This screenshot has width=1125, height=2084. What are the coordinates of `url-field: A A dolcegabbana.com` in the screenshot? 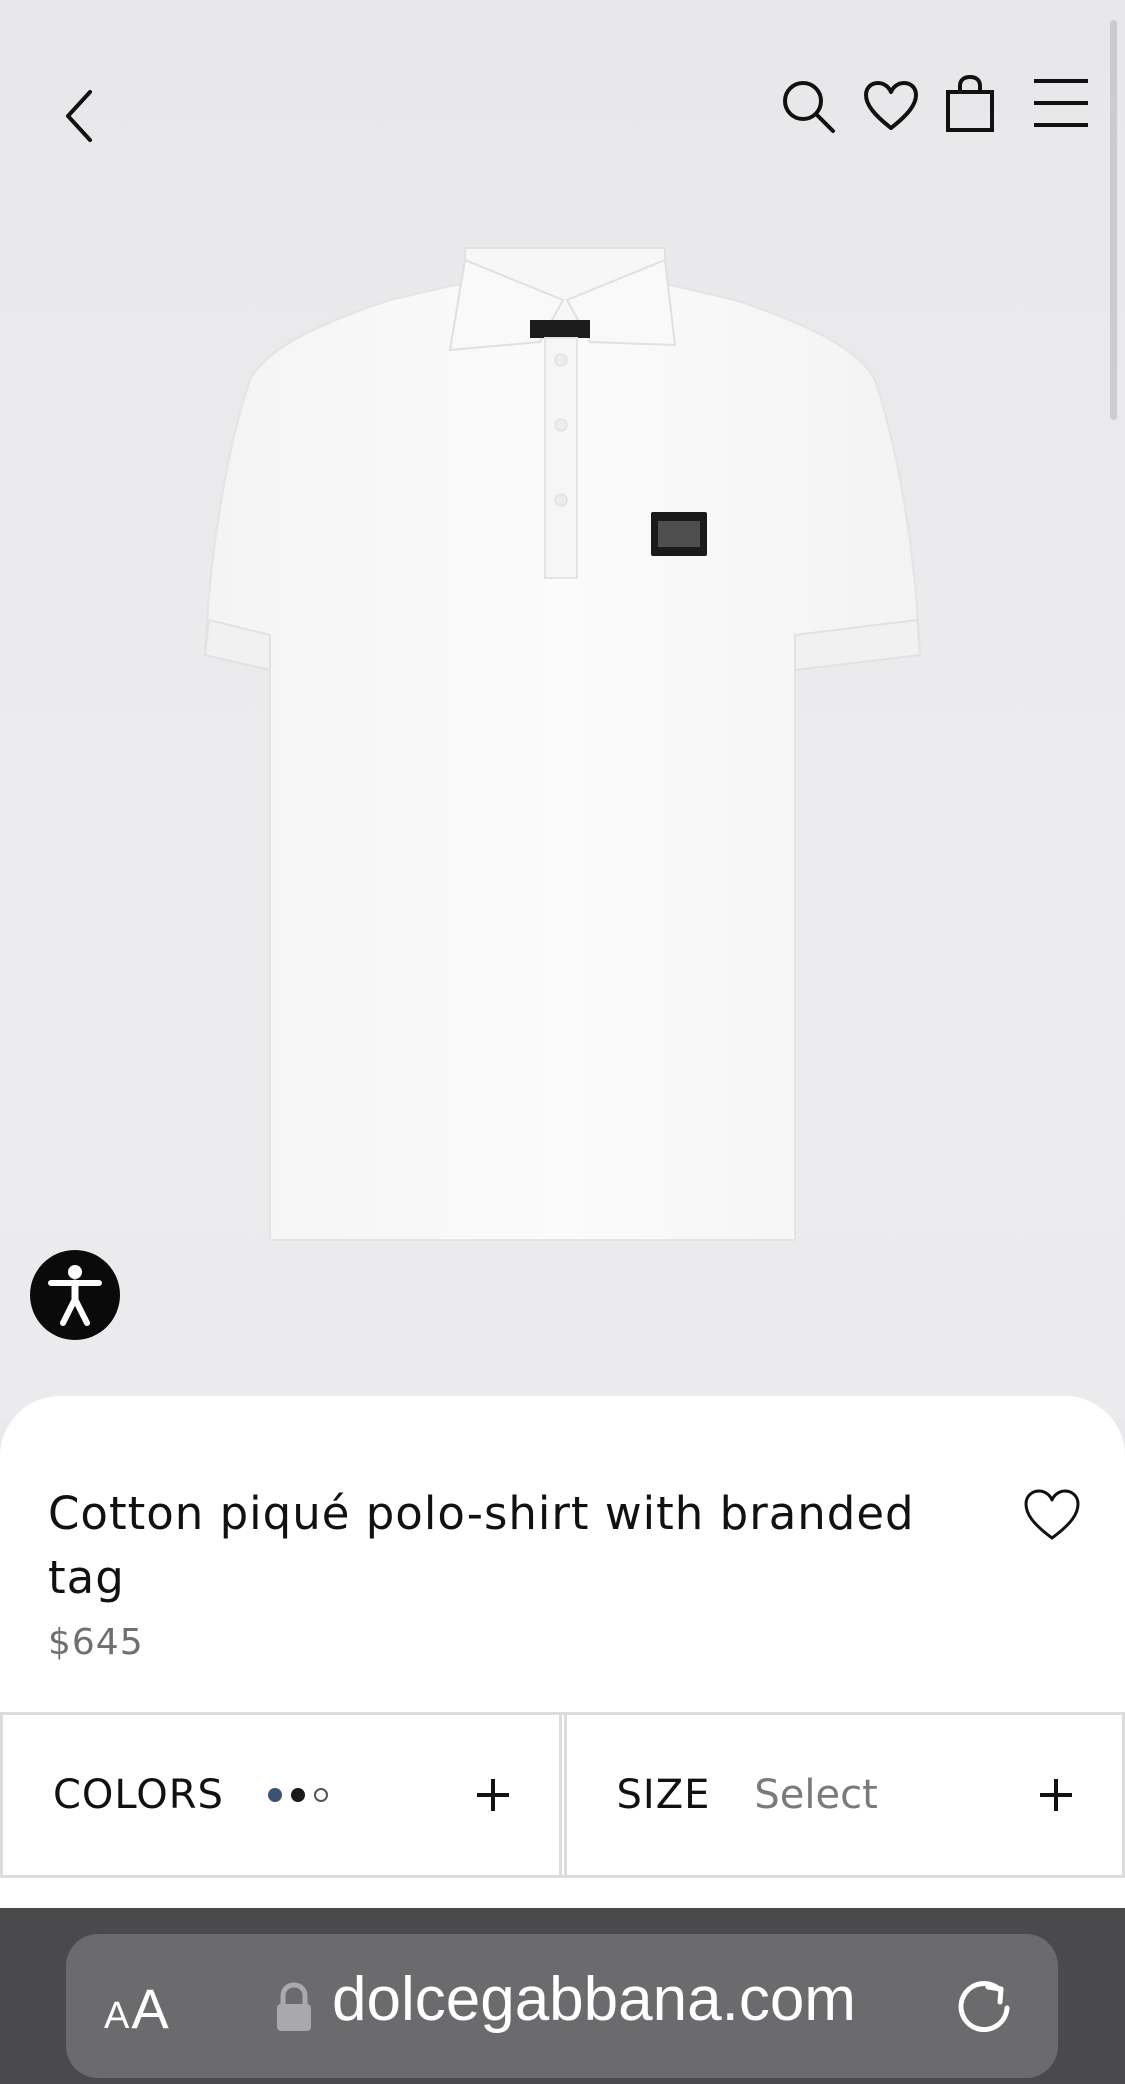 It's located at (562, 2006).